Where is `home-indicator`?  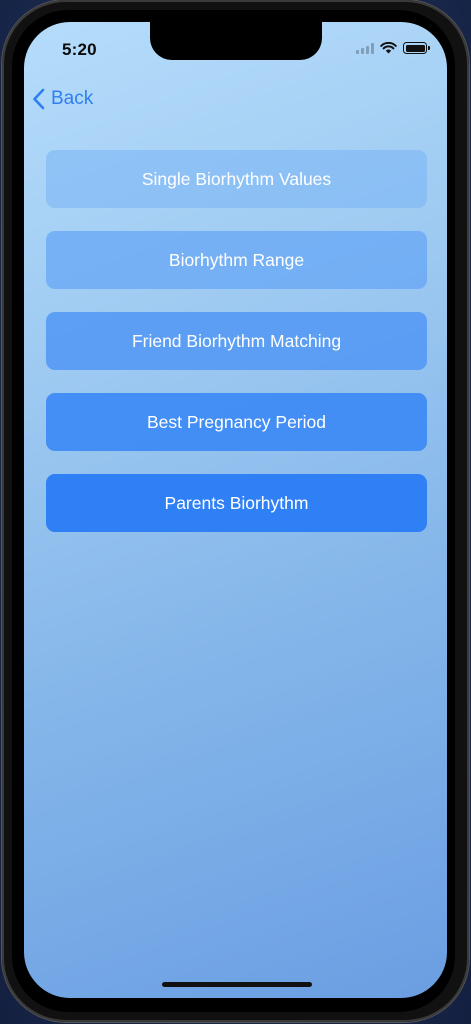
home-indicator is located at coordinates (237, 984).